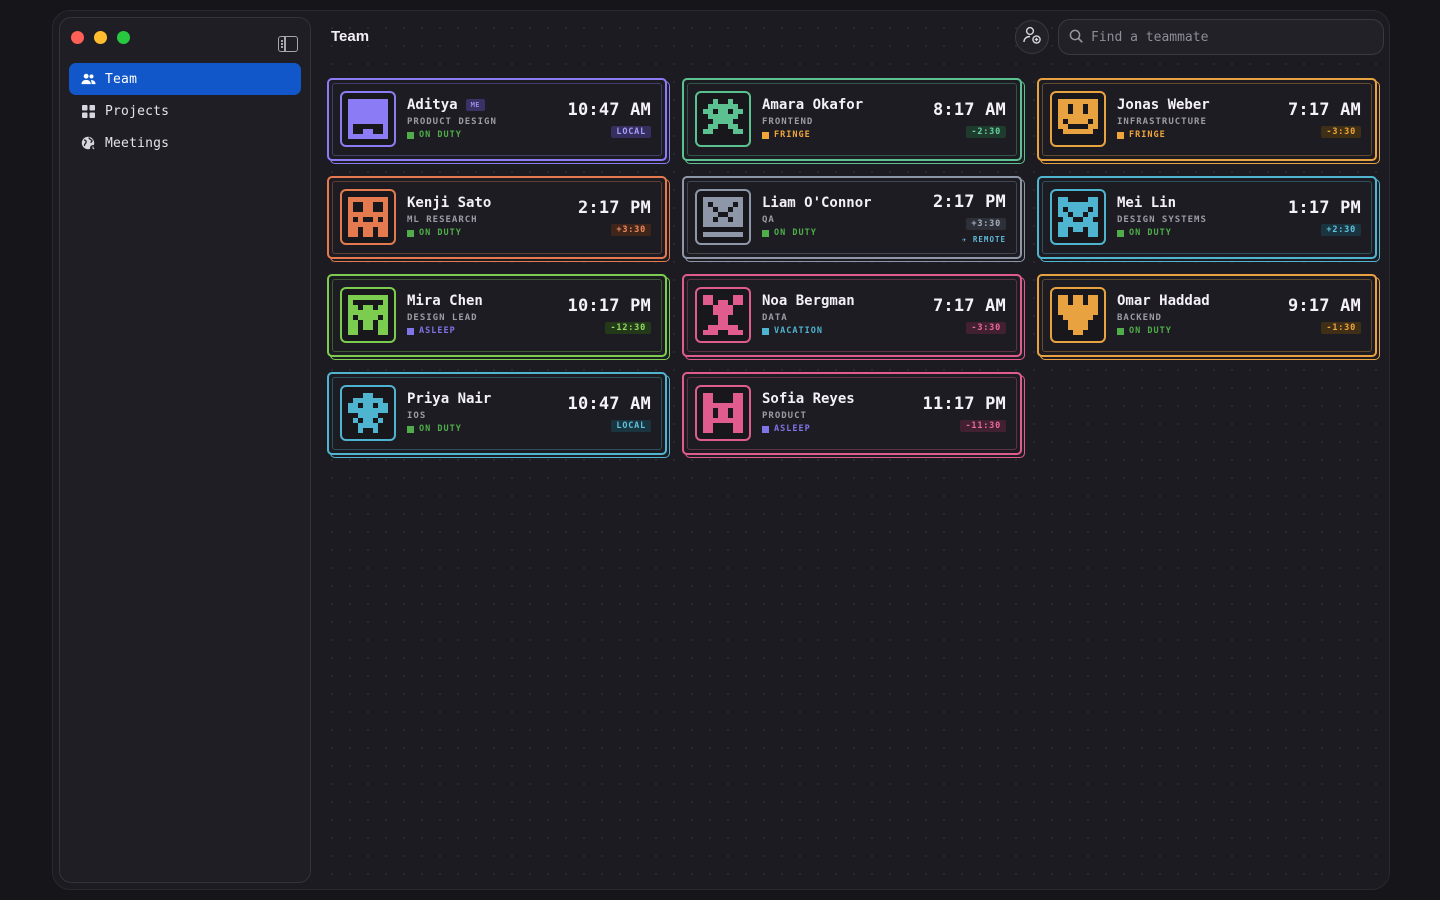 This screenshot has width=1440, height=900. What do you see at coordinates (449, 203) in the screenshot?
I see `teammate-name: Kenji Sato` at bounding box center [449, 203].